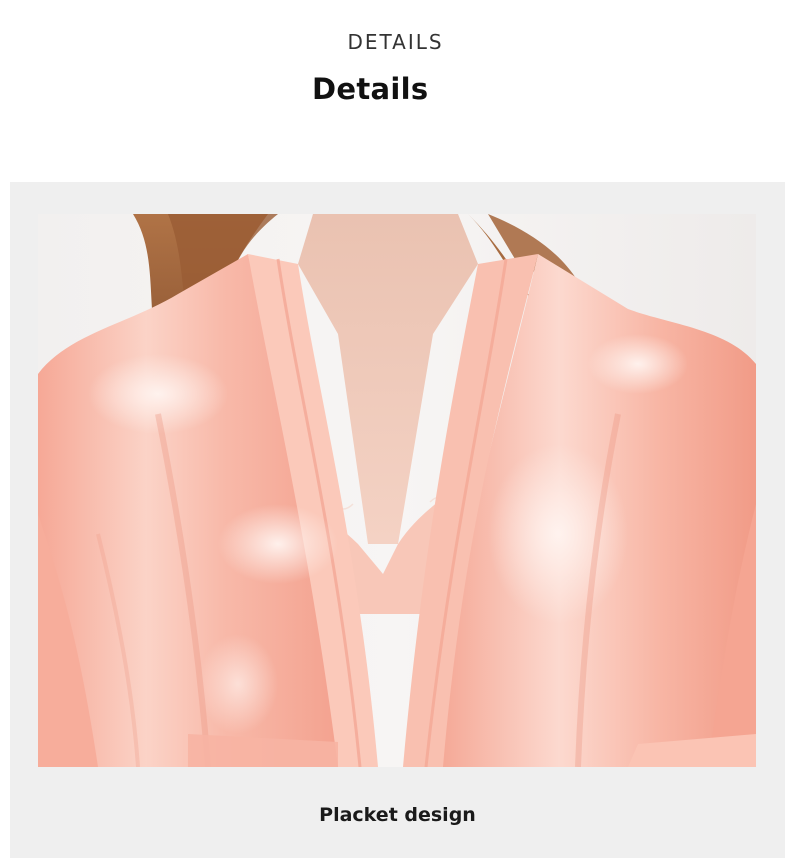 The height and width of the screenshot is (862, 791). What do you see at coordinates (370, 89) in the screenshot?
I see `section-title: Details` at bounding box center [370, 89].